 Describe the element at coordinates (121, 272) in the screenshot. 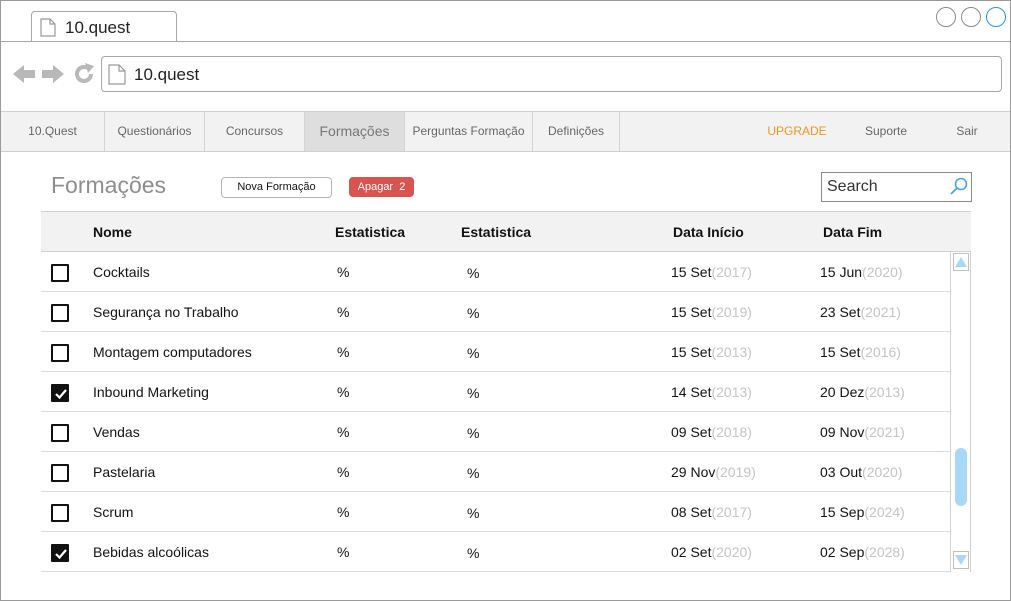

I see `row-name: Cocktails` at that location.